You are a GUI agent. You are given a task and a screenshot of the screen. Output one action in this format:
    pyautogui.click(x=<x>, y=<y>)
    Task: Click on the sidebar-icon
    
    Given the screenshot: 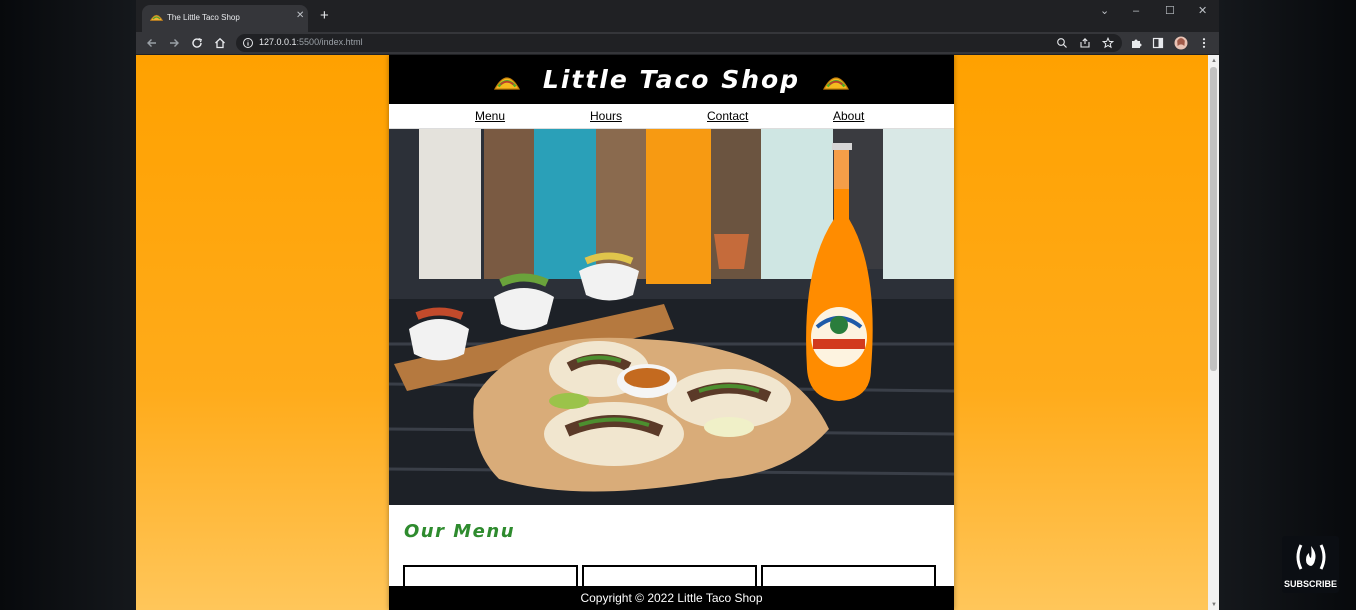 What is the action you would take?
    pyautogui.click(x=1158, y=43)
    